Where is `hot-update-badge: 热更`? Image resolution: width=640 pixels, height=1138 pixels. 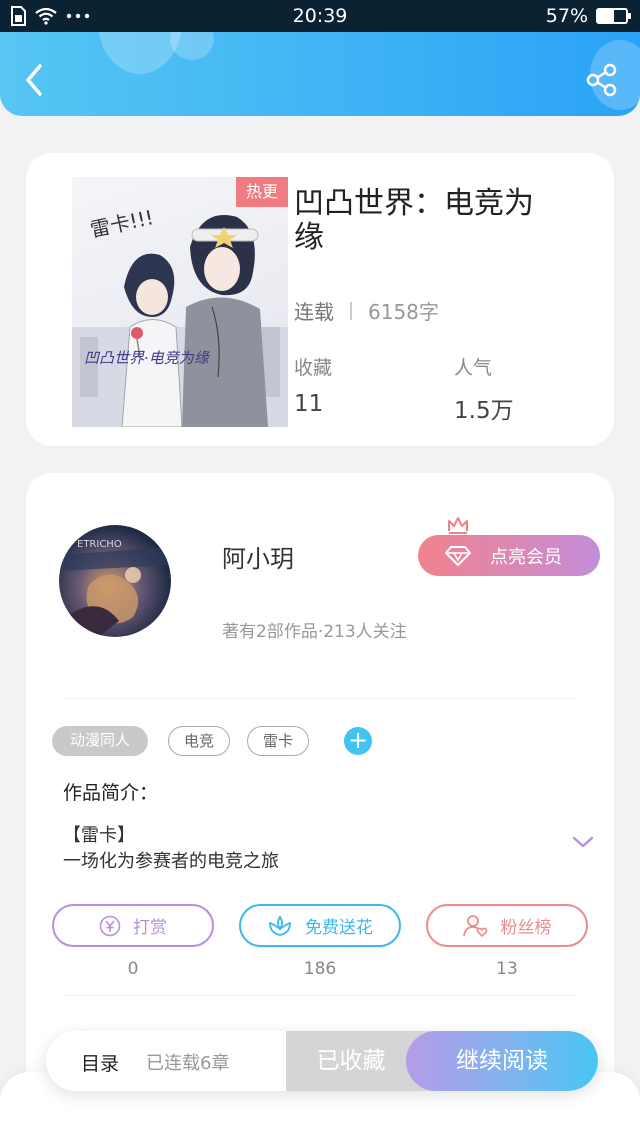 hot-update-badge: 热更 is located at coordinates (262, 192).